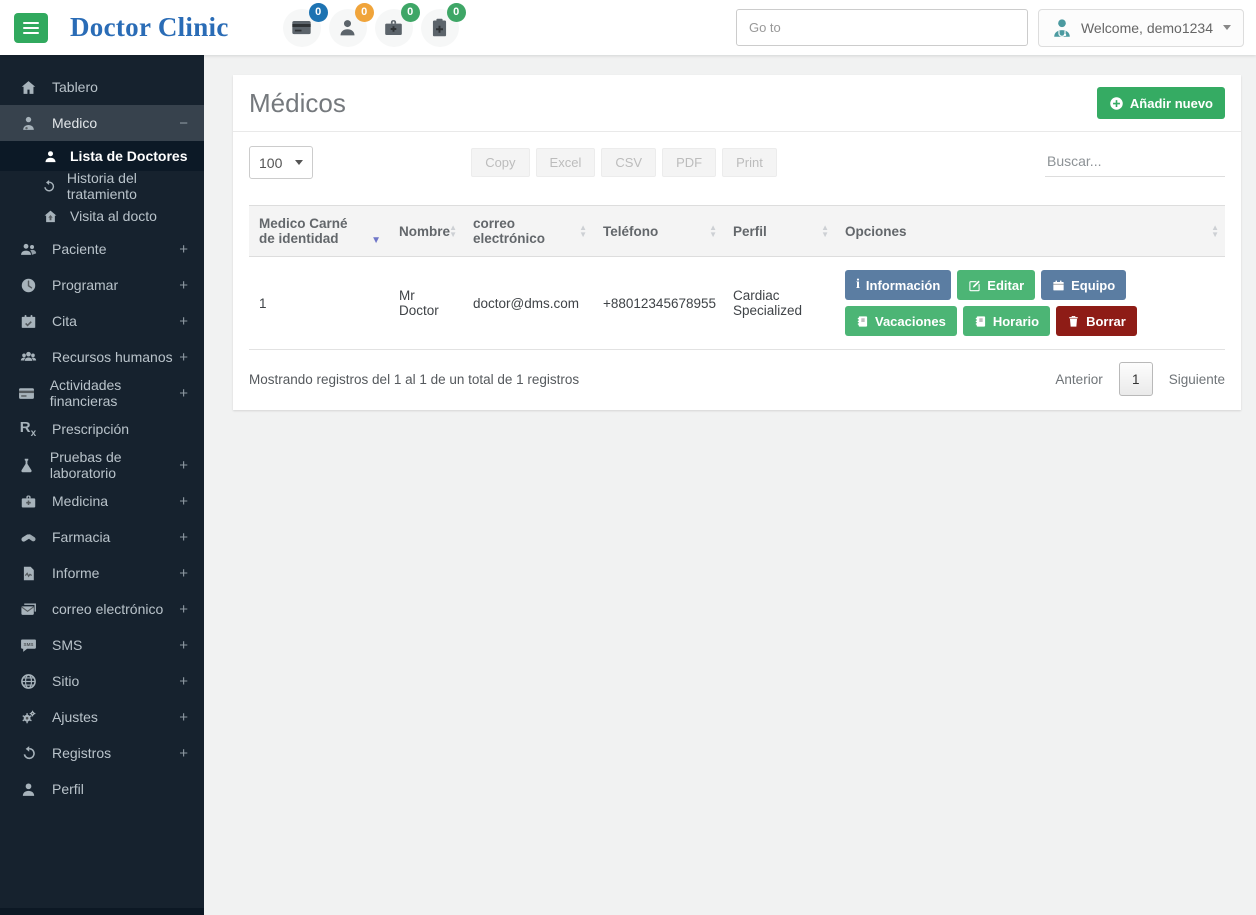  What do you see at coordinates (364, 12) in the screenshot?
I see `patient-badge: 0` at bounding box center [364, 12].